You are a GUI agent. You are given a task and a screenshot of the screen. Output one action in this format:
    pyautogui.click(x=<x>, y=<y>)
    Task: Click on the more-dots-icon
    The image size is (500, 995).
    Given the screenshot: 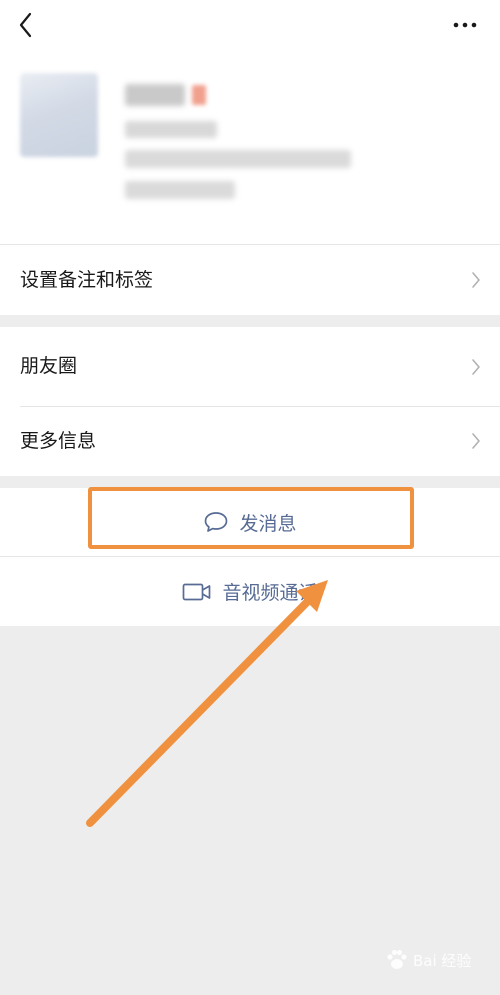 What is the action you would take?
    pyautogui.click(x=465, y=25)
    